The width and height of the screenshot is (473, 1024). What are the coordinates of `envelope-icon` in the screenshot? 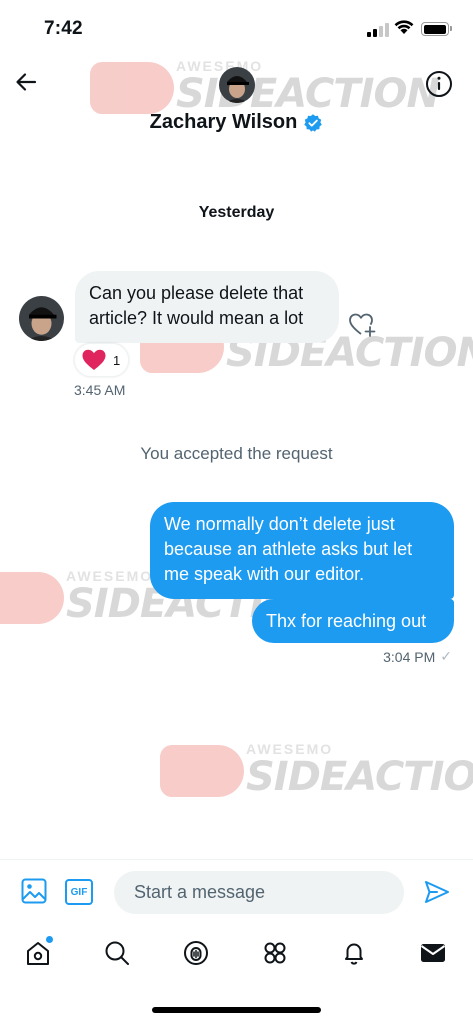 It's located at (433, 953).